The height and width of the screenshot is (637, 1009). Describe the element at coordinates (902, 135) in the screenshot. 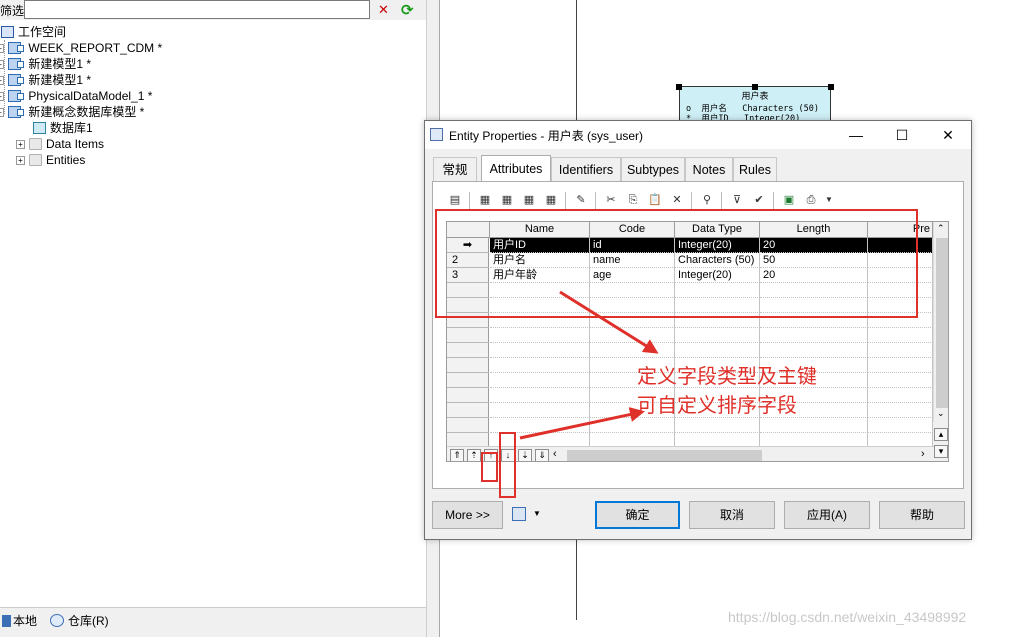

I see `maximize-icon: ☐` at that location.